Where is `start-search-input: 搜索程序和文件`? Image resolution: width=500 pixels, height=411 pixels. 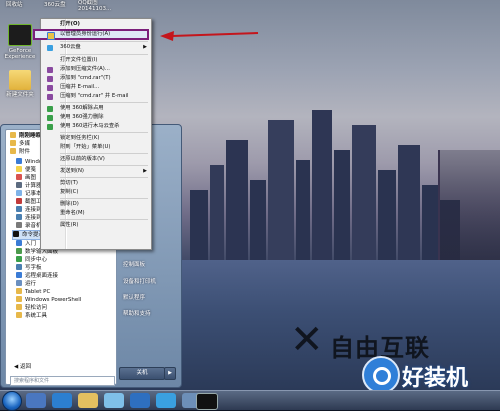
start-search-input: 搜索程序和文件 is located at coordinates (62, 381).